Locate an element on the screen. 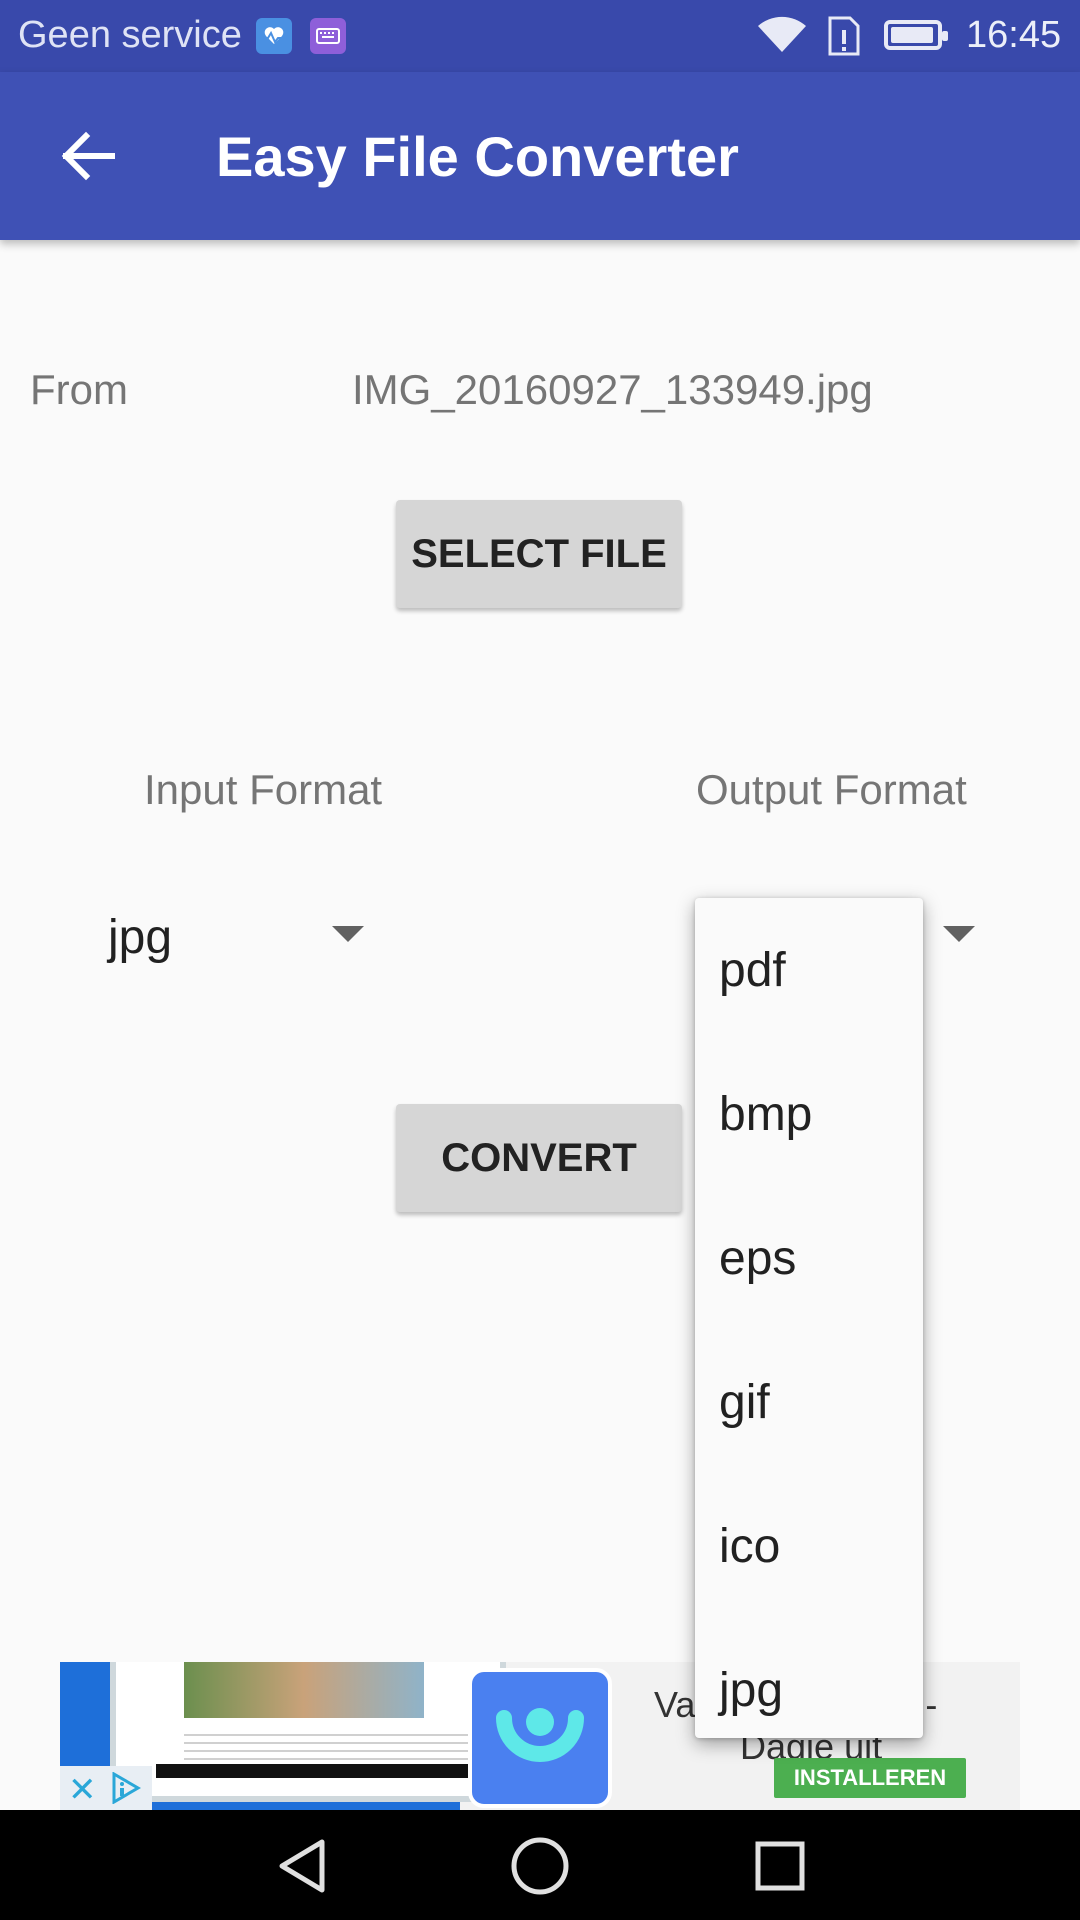  keyboard-icon is located at coordinates (328, 36).